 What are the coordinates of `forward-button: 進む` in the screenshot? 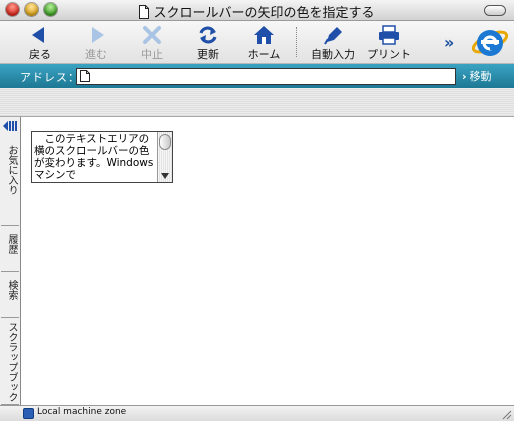 It's located at (96, 42).